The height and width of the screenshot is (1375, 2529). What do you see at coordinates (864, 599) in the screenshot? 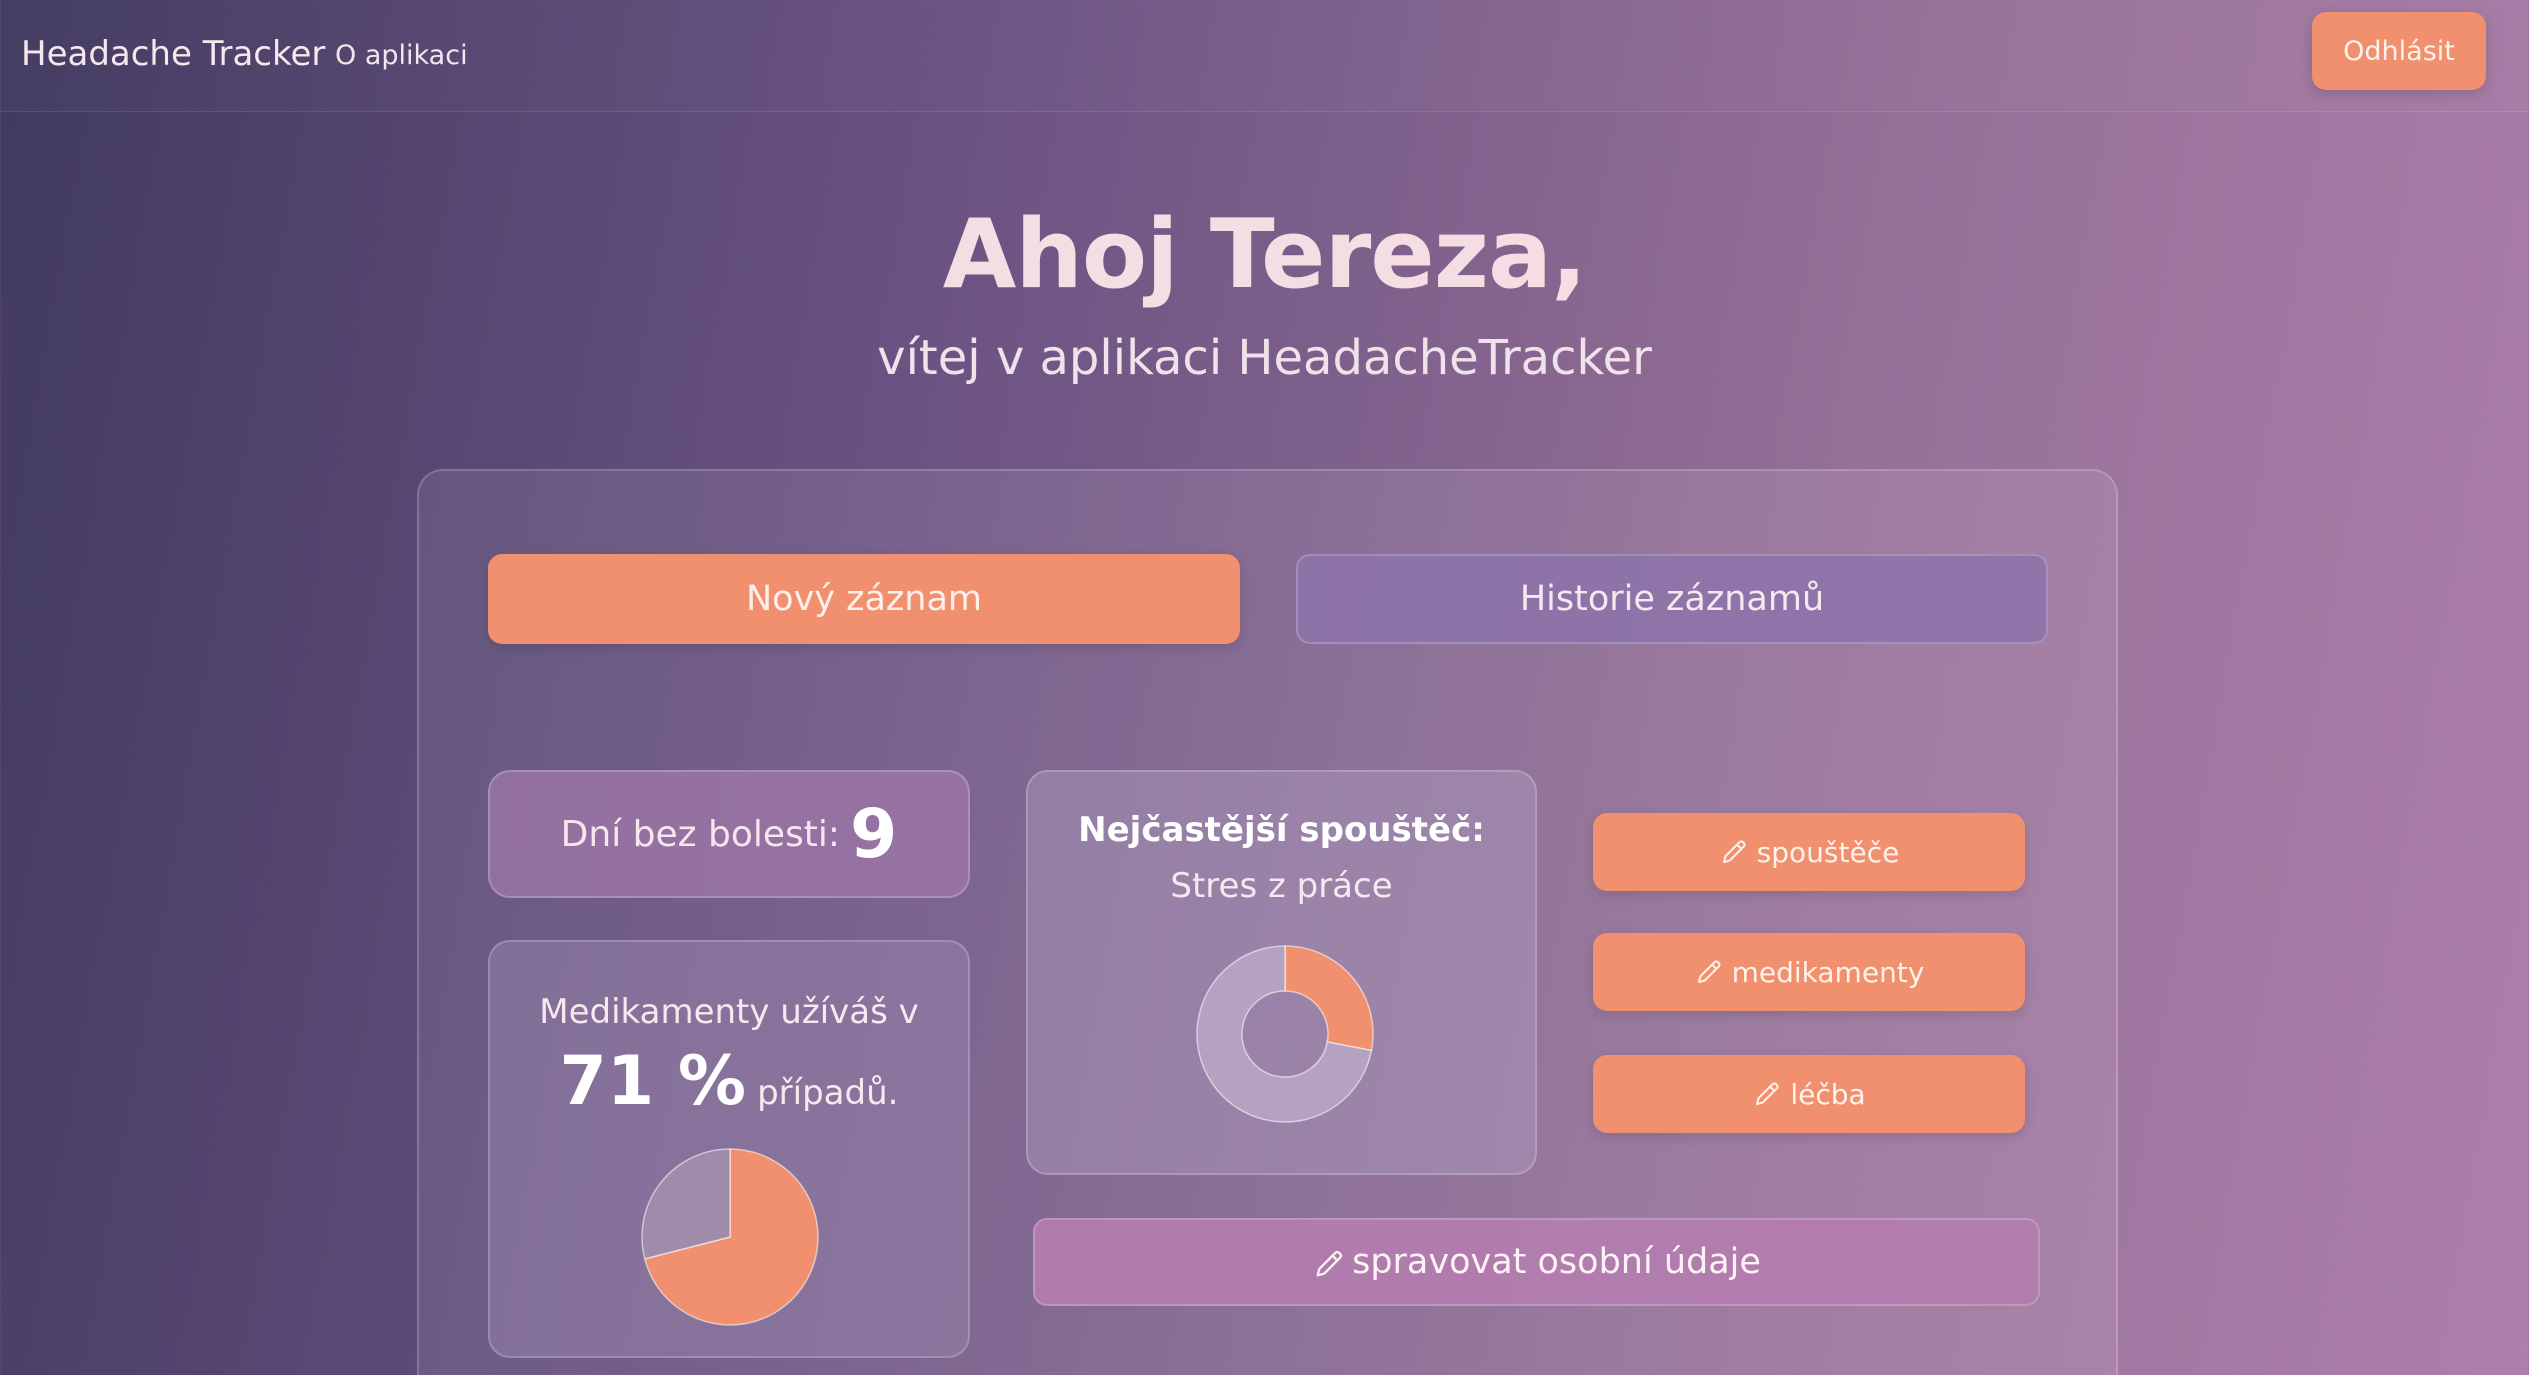
I see `new-record-button: Nový záznam` at bounding box center [864, 599].